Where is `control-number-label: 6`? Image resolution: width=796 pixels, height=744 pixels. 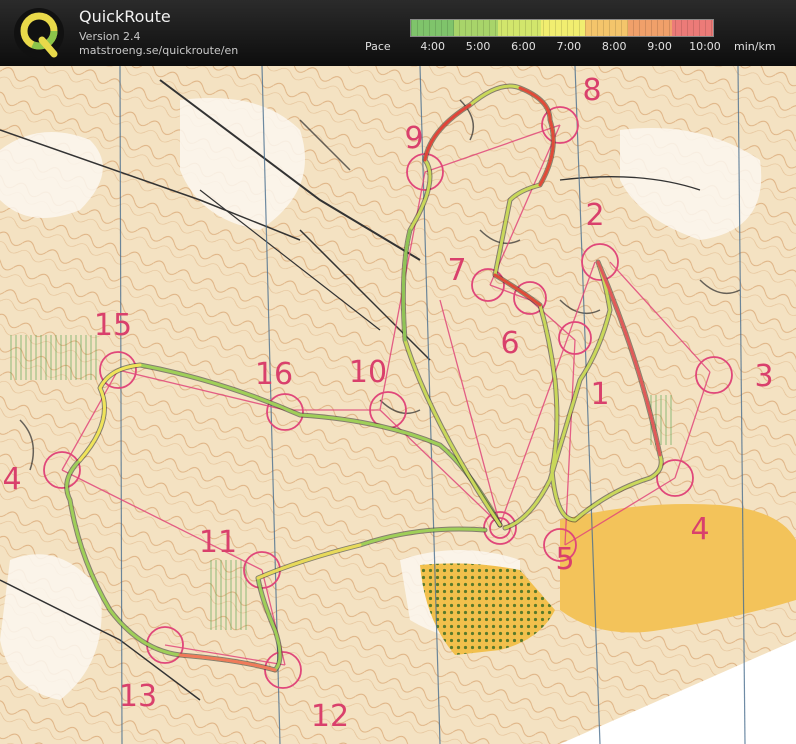
control-number-label: 6 is located at coordinates (509, 343).